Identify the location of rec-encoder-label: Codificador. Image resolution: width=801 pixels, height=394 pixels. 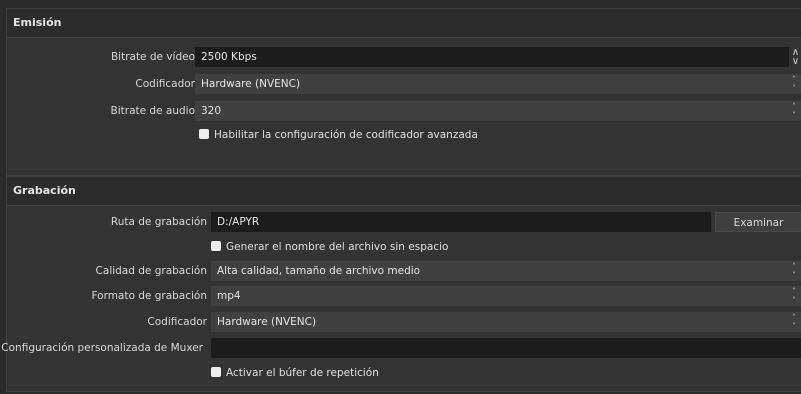
(177, 322).